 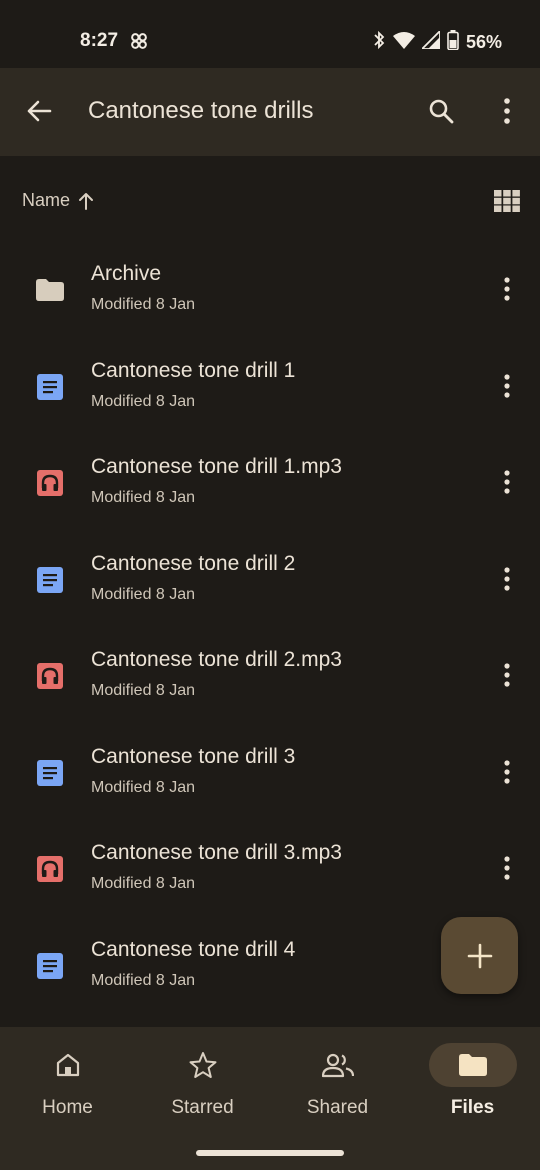 I want to click on file-name: Cantonese tone drill 3, so click(x=193, y=756).